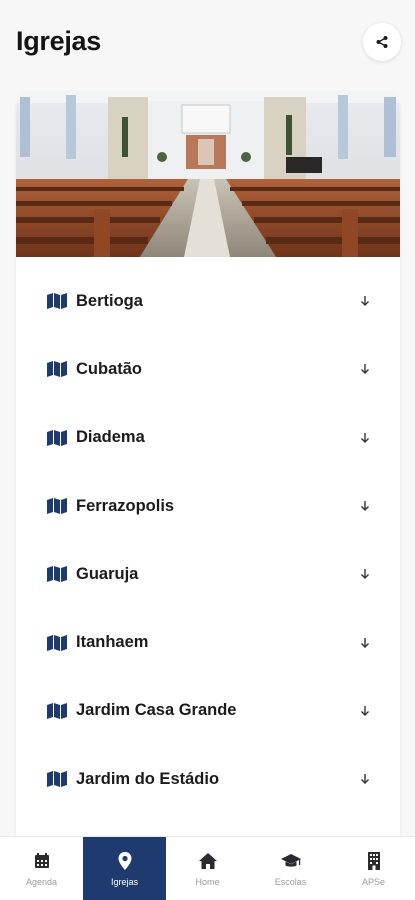 The height and width of the screenshot is (900, 415). Describe the element at coordinates (290, 868) in the screenshot. I see `nav-item-escolas: Escolas` at that location.